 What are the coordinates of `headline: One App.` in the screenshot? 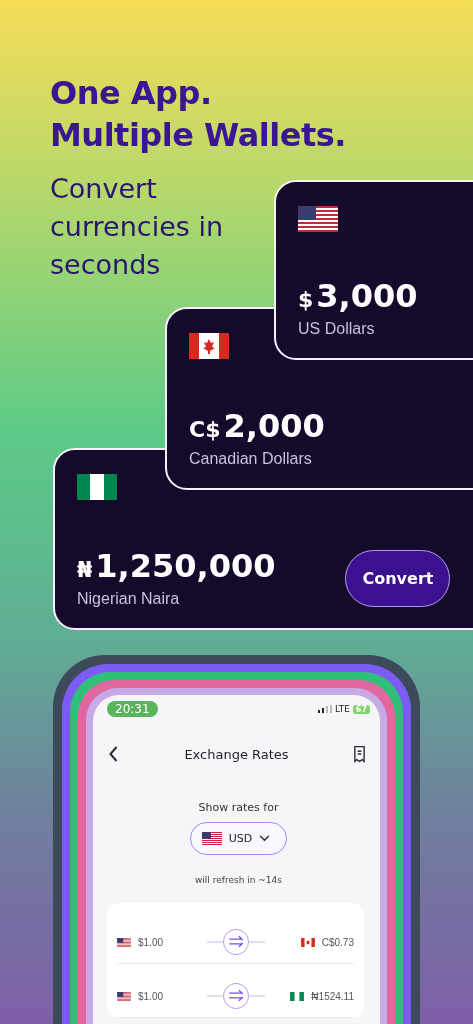 It's located at (131, 93).